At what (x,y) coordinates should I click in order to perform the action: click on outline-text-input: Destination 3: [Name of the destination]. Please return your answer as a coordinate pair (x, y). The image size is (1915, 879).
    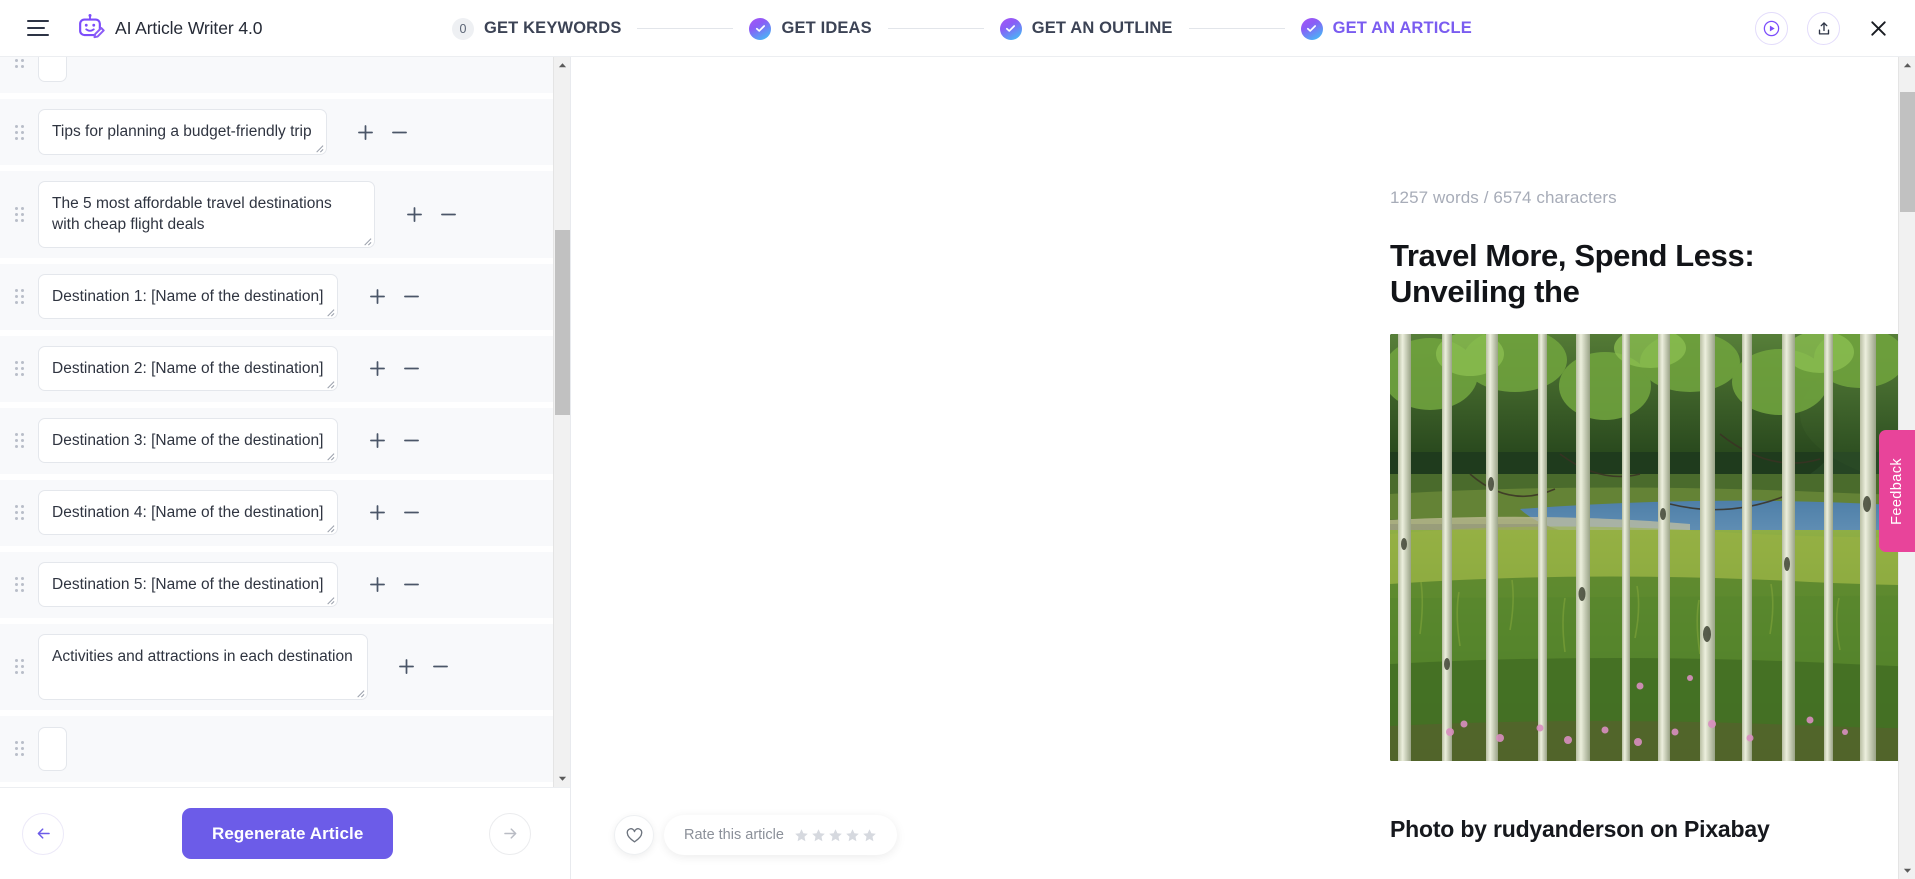
    Looking at the image, I should click on (188, 441).